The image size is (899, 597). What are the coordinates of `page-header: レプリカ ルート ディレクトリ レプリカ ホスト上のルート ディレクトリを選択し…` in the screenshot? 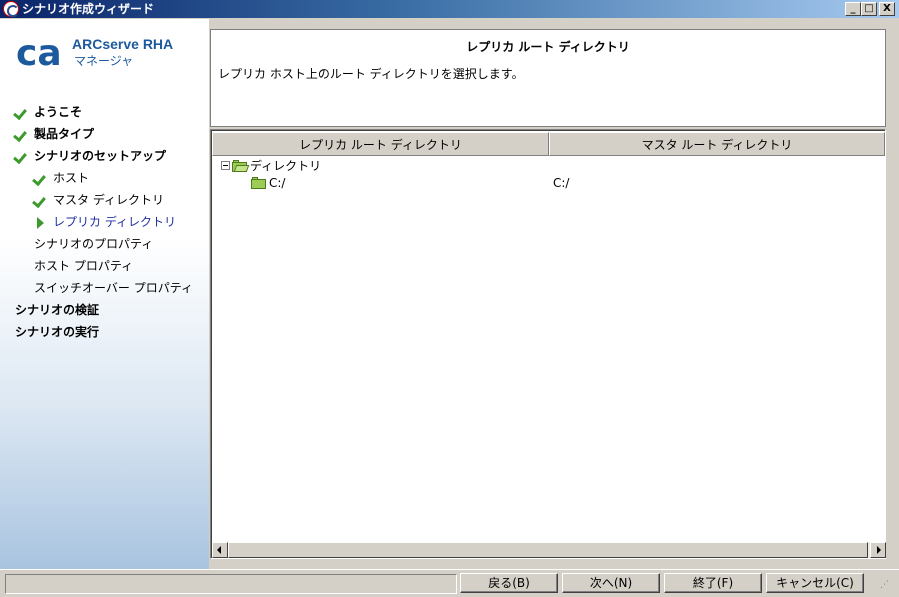 It's located at (548, 78).